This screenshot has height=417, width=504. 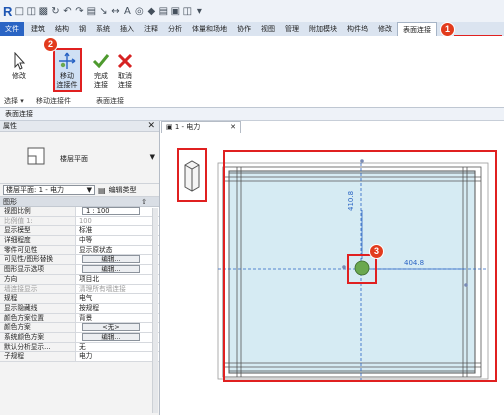 I want to click on tab-modify: 修改, so click(x=385, y=29).